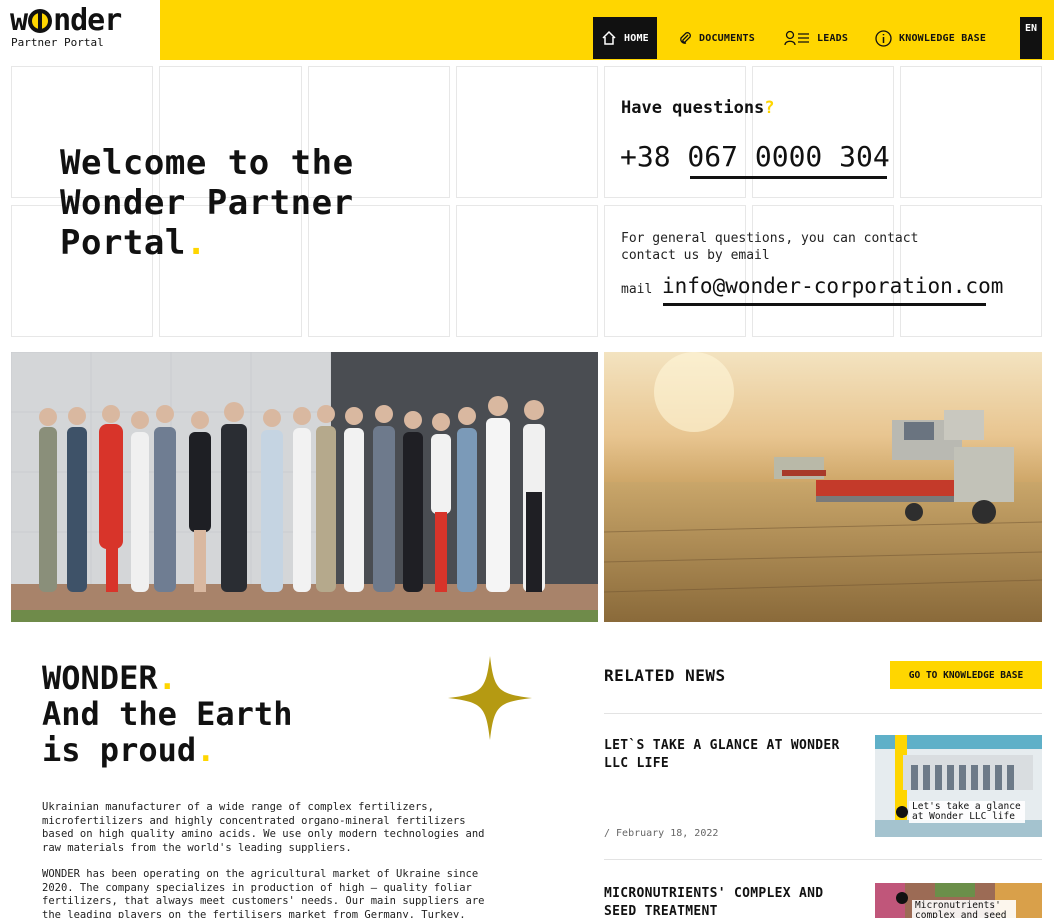 This screenshot has height=918, width=1054. I want to click on about-title-line-1: WONDER., so click(109, 678).